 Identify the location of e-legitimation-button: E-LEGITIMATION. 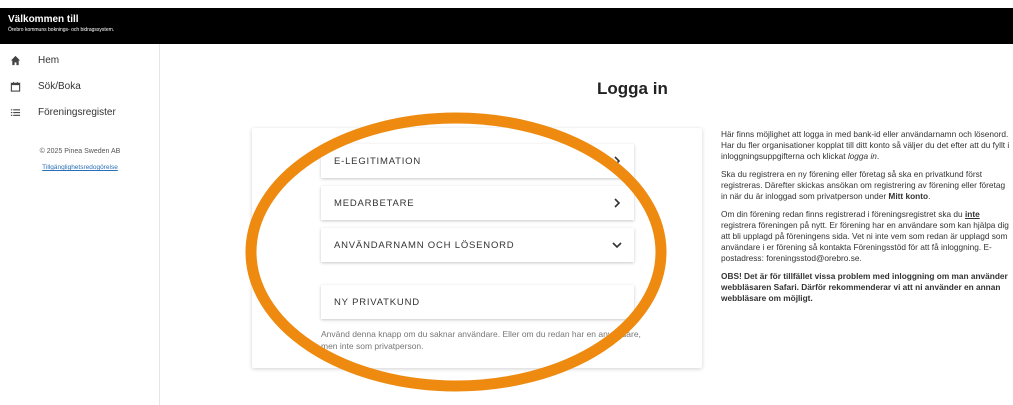
(477, 161).